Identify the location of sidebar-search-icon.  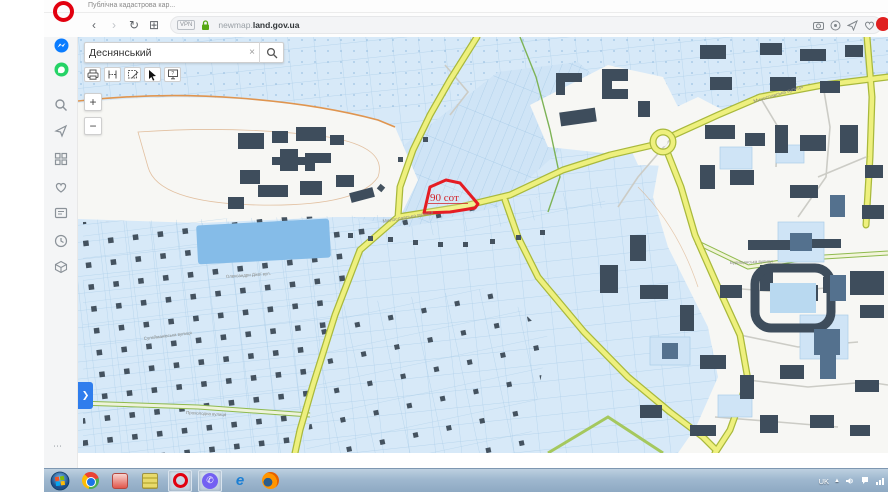
(61, 105).